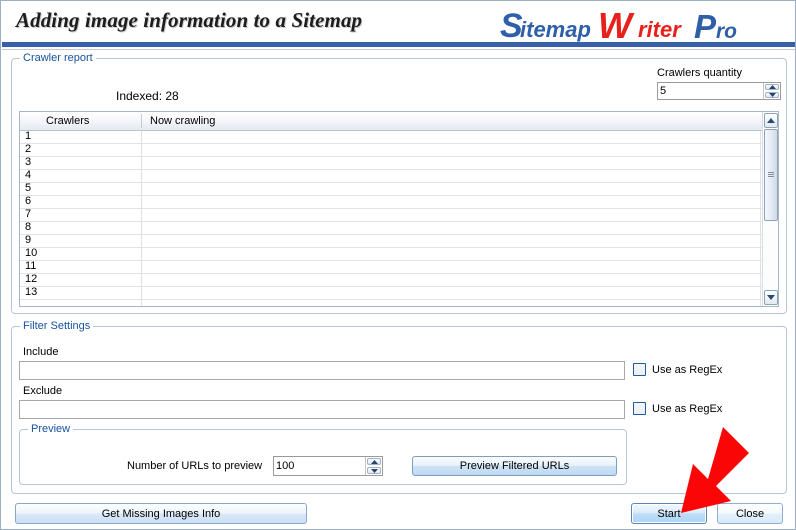 This screenshot has height=530, width=796. I want to click on table-row: 5, so click(391, 189).